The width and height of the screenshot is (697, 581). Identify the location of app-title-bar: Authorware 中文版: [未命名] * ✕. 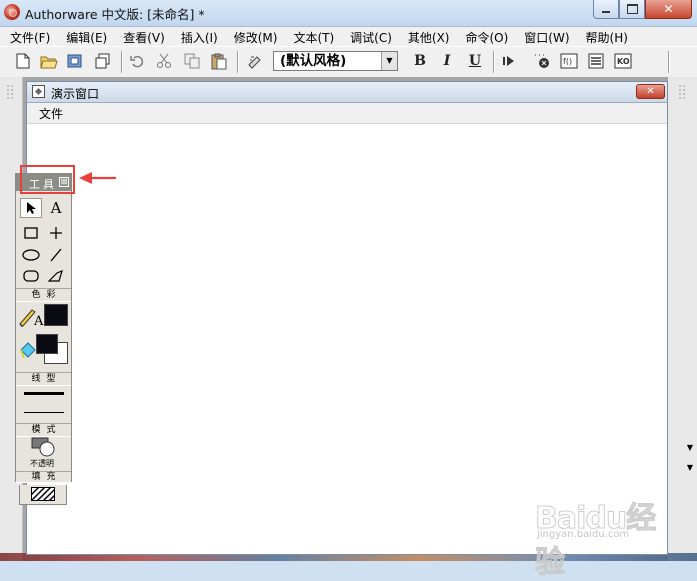
(348, 13).